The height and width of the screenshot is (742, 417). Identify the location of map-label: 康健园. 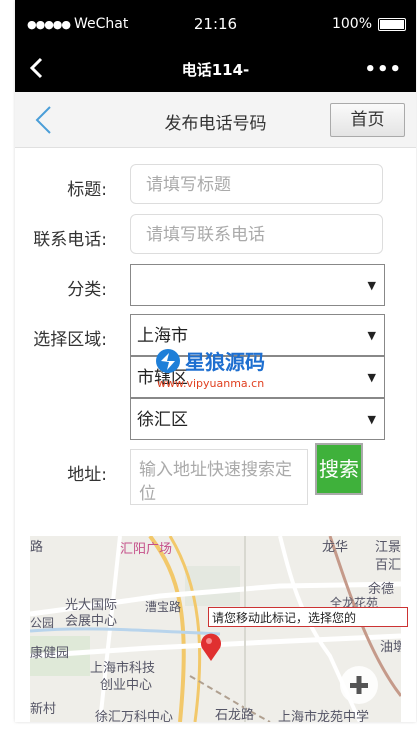
(50, 653).